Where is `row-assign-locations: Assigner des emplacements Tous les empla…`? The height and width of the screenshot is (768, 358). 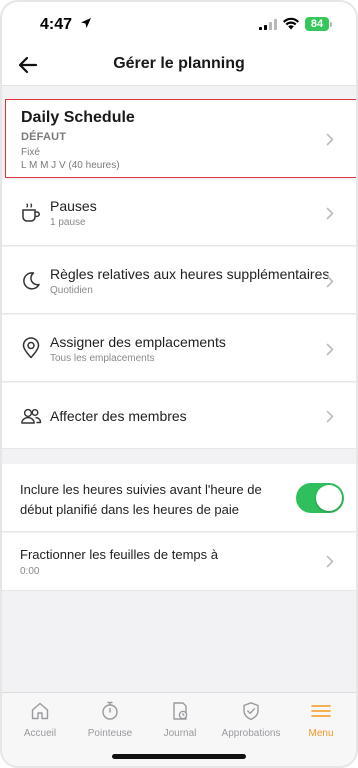
row-assign-locations: Assigner des emplacements Tous les empla… is located at coordinates (179, 348).